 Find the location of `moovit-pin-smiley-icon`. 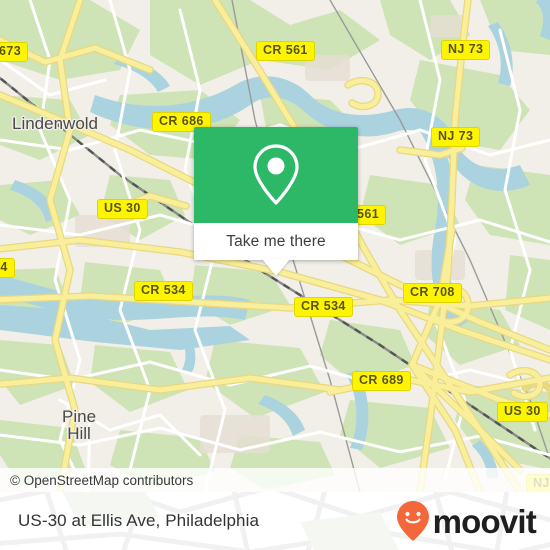

moovit-pin-smiley-icon is located at coordinates (412, 521).